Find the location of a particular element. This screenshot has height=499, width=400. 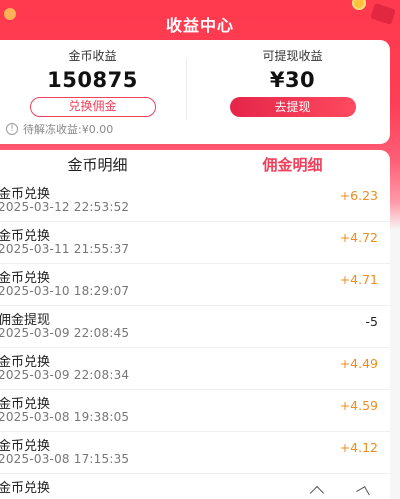

pending-text: 待解冻收益:¥0.00 is located at coordinates (68, 129).